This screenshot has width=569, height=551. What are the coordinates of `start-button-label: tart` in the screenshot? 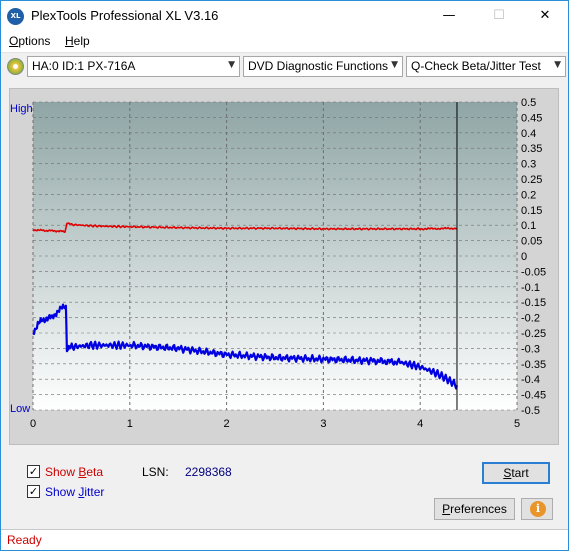 It's located at (520, 473).